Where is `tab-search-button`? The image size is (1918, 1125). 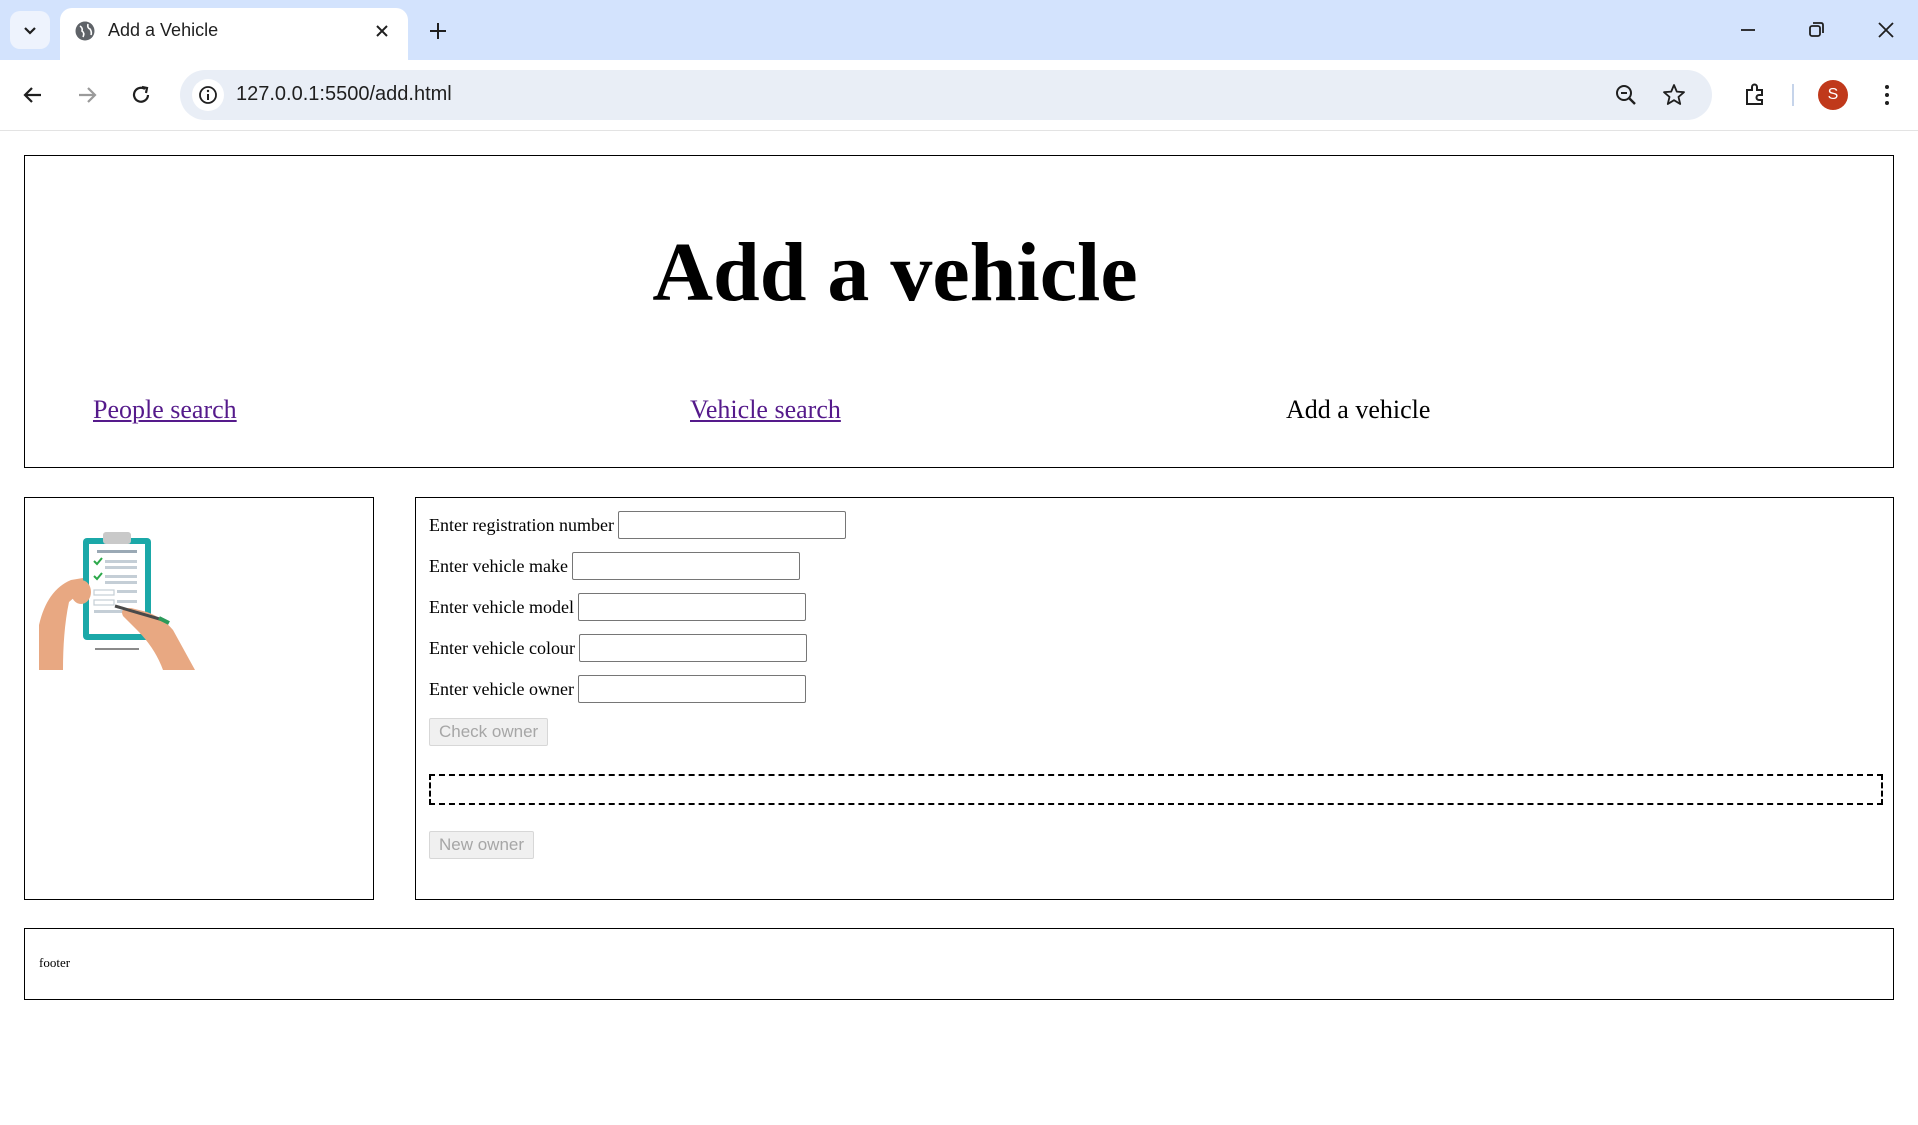 tab-search-button is located at coordinates (30, 30).